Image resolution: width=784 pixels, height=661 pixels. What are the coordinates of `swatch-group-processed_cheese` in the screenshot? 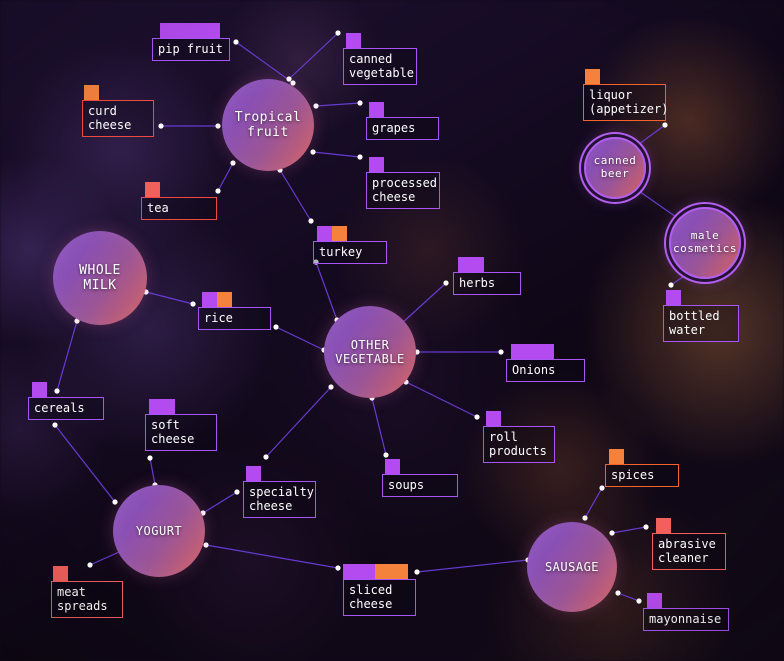 It's located at (376, 164).